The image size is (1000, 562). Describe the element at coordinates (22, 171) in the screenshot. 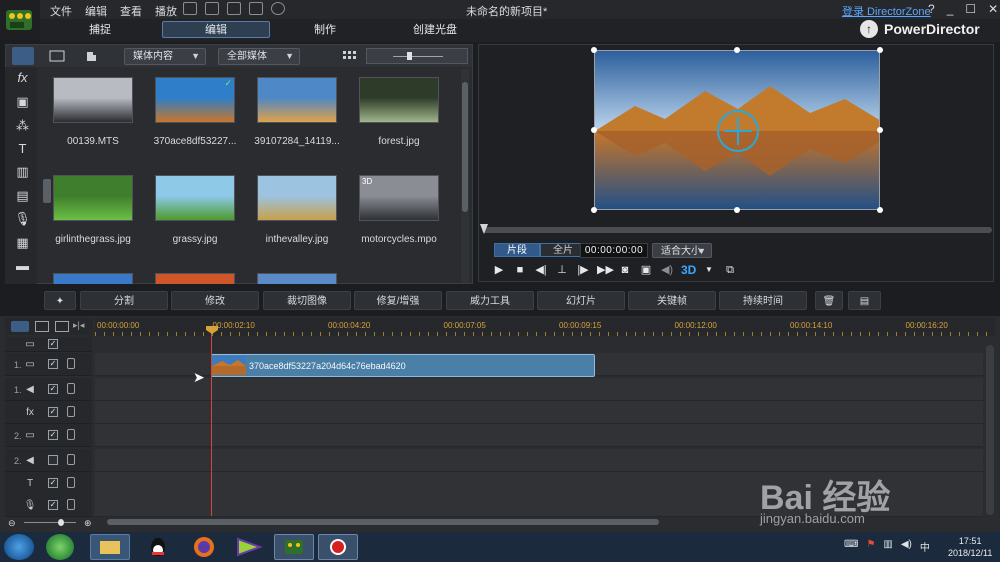

I see `transition-room-icon: ▥` at that location.